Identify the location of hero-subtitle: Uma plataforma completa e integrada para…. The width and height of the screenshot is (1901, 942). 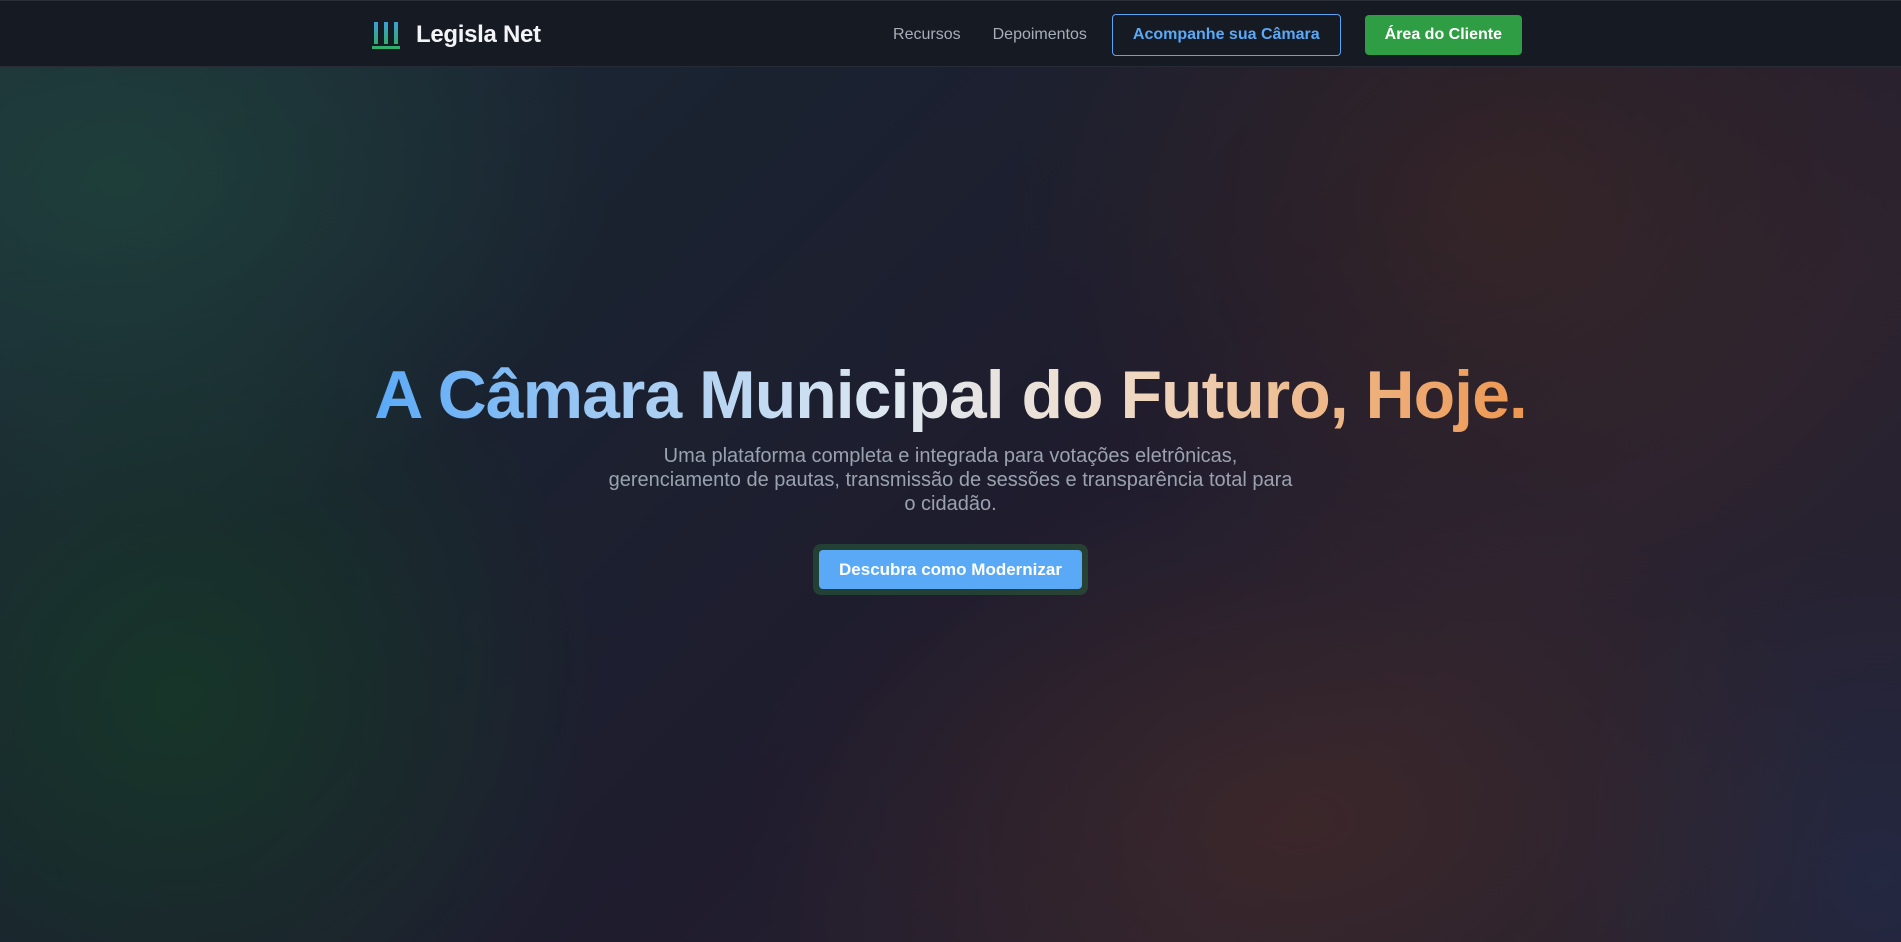
(950, 480).